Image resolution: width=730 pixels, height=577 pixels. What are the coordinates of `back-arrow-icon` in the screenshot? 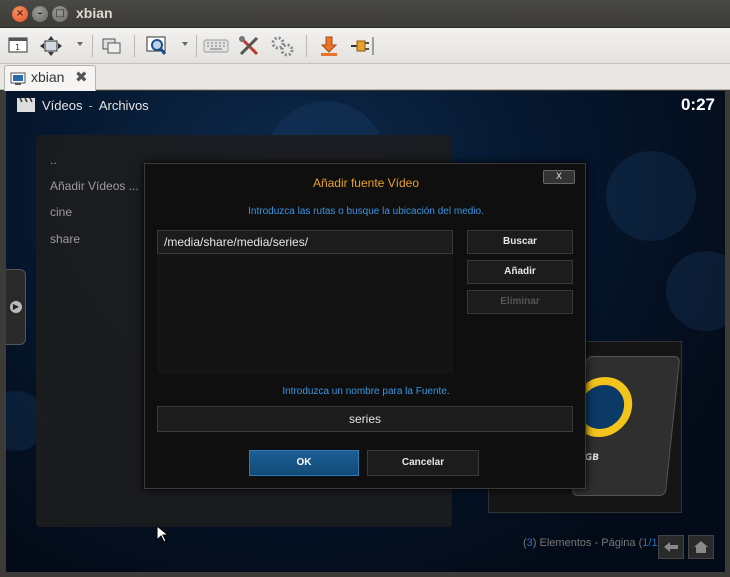 It's located at (671, 547).